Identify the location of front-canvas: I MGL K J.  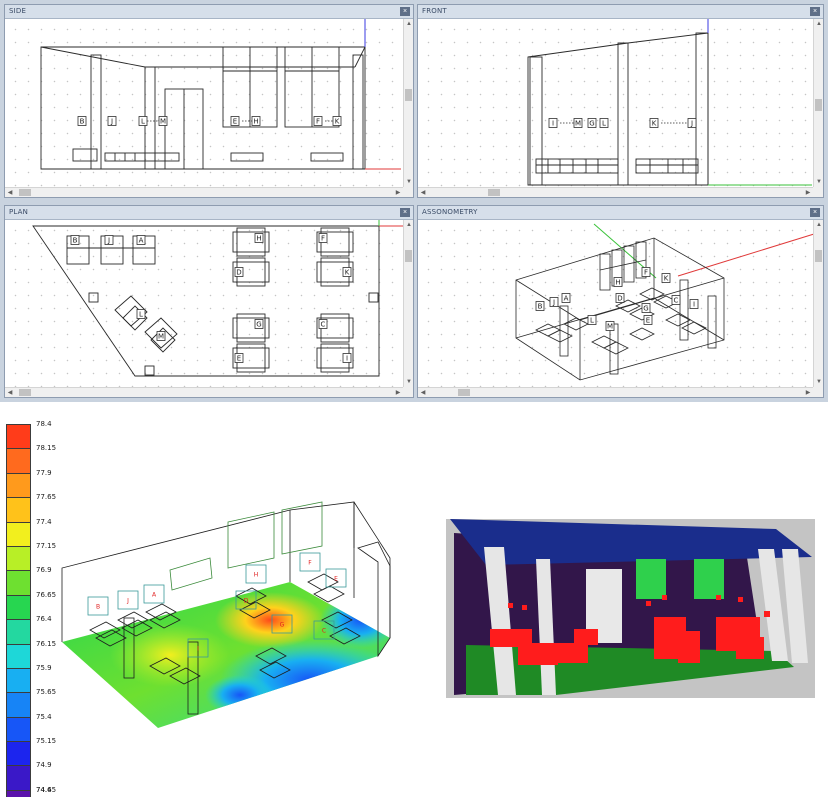
(615, 103).